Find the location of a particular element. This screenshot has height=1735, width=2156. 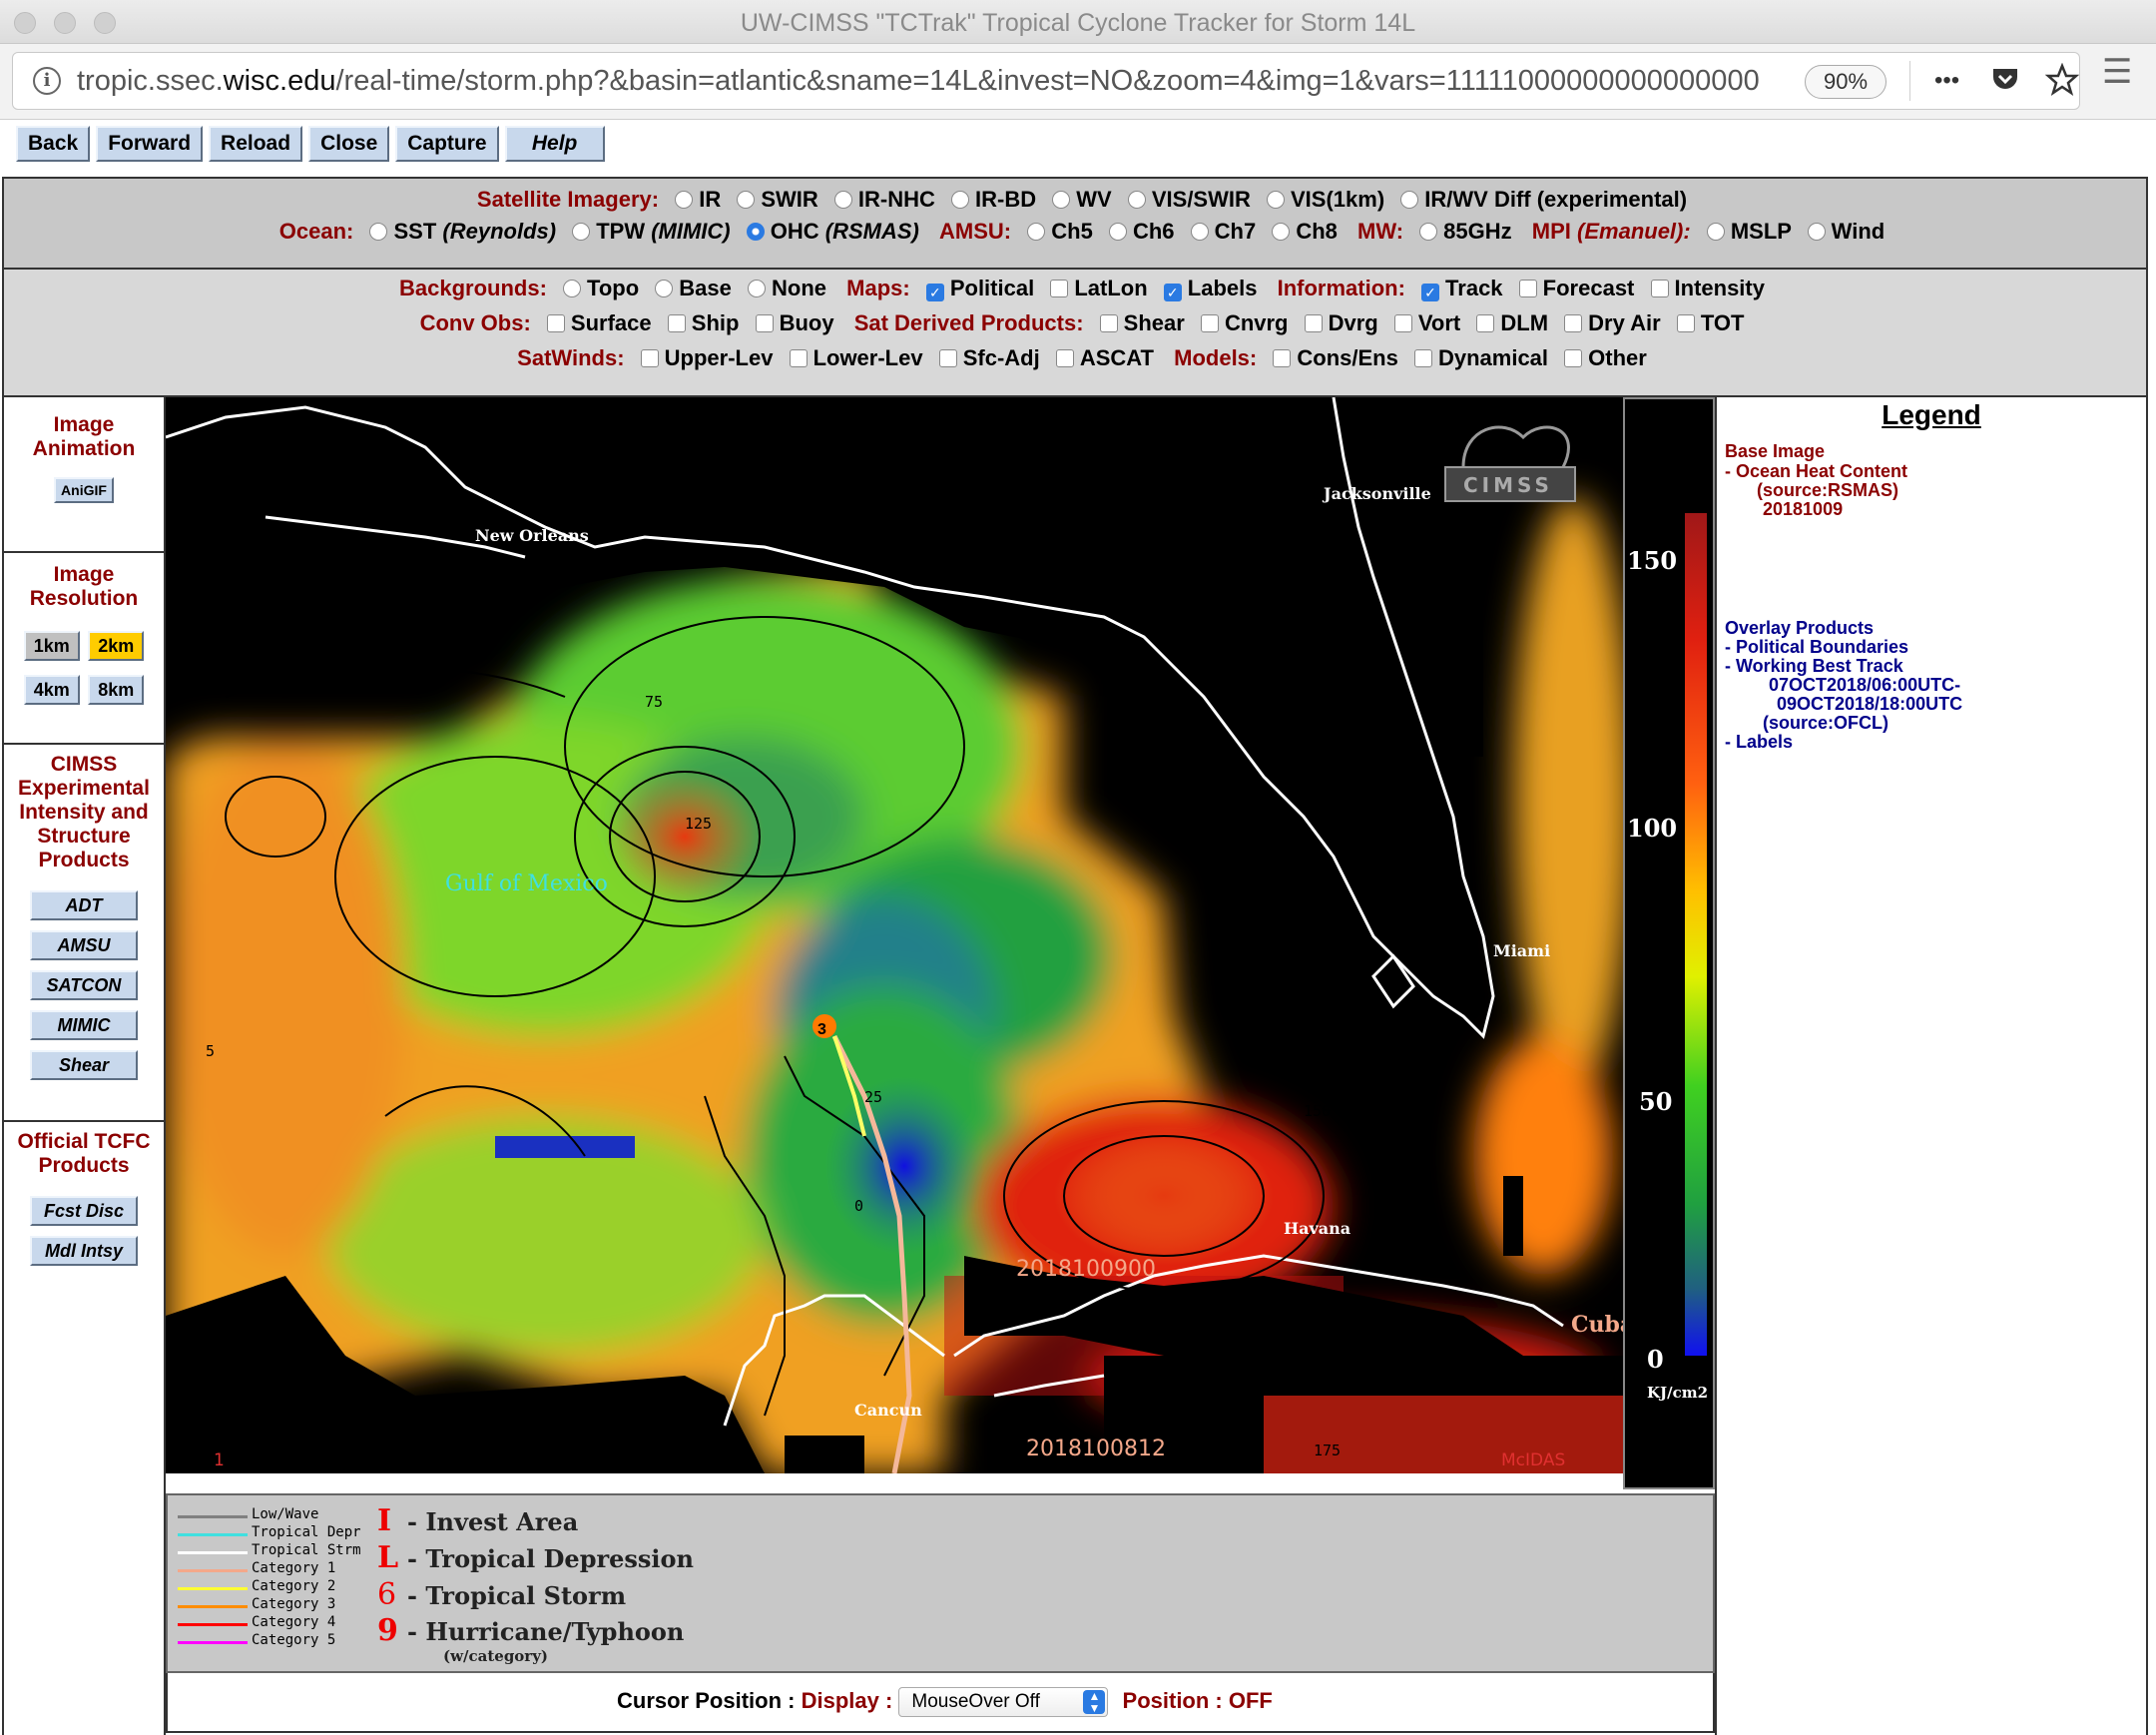

ocean-ohc-option: OHC (RSMAS) is located at coordinates (832, 231).